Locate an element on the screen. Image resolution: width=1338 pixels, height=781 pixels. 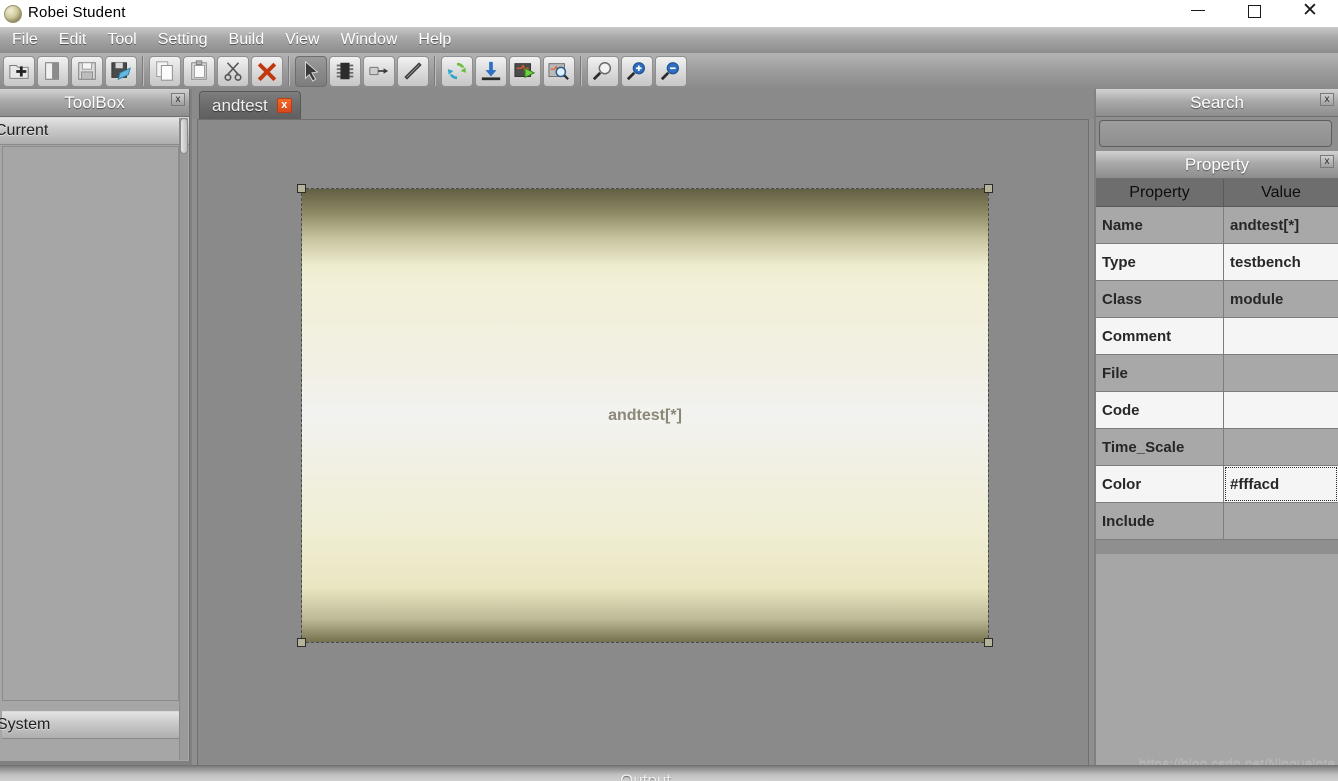
menu-item-view: View is located at coordinates (302, 40).